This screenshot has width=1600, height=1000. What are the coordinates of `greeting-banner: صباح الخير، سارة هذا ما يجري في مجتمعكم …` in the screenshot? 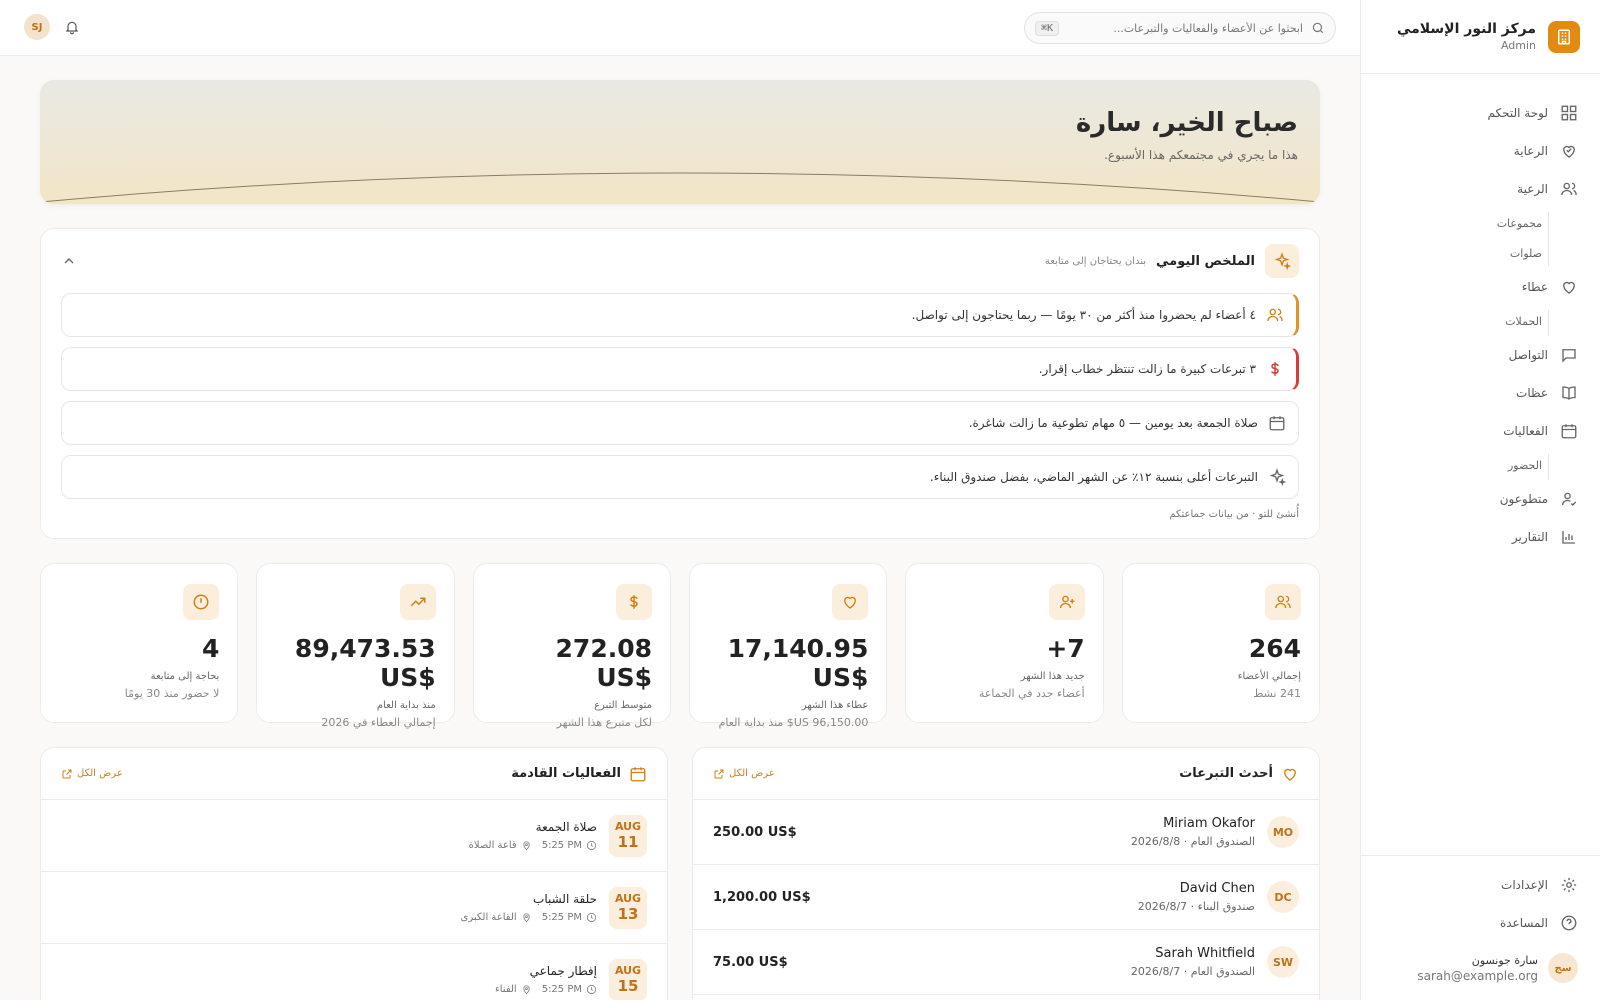 It's located at (680, 142).